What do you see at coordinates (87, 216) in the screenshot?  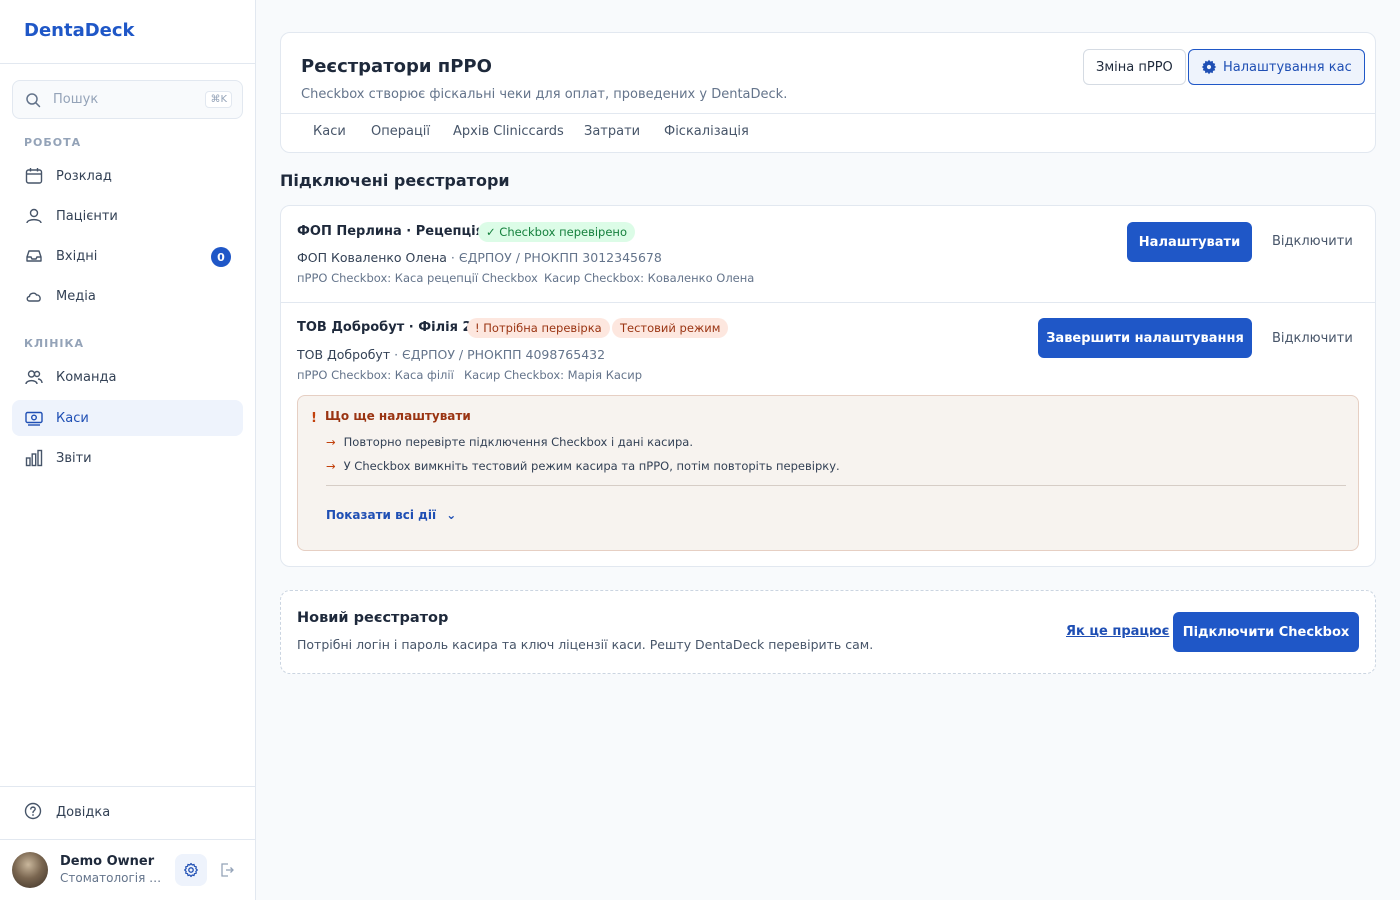 I see `sidebar-item-label: Пацієнти` at bounding box center [87, 216].